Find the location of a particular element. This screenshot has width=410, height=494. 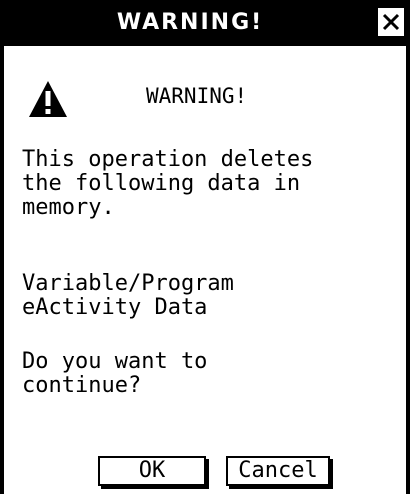

warning-triangle-icon is located at coordinates (48, 99).